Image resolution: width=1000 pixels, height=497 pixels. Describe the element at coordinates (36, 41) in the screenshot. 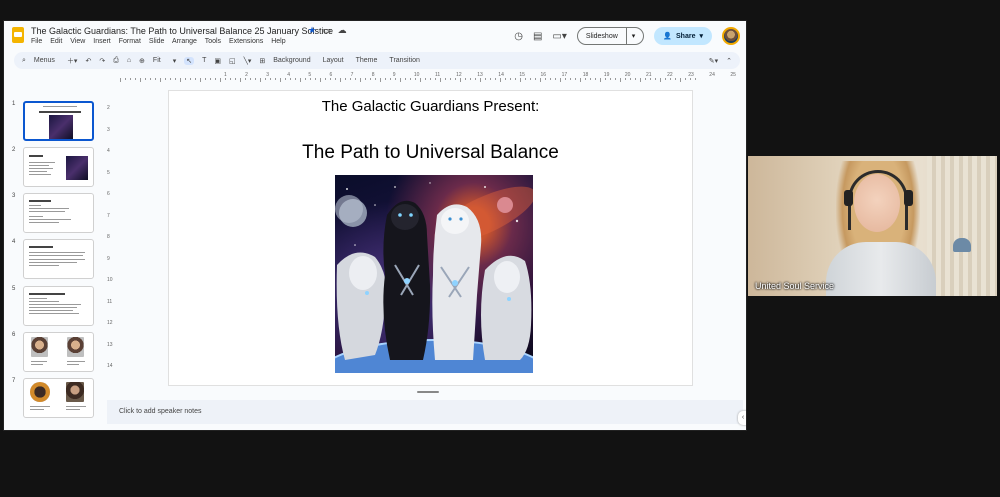

I see `menu-file: File` at that location.